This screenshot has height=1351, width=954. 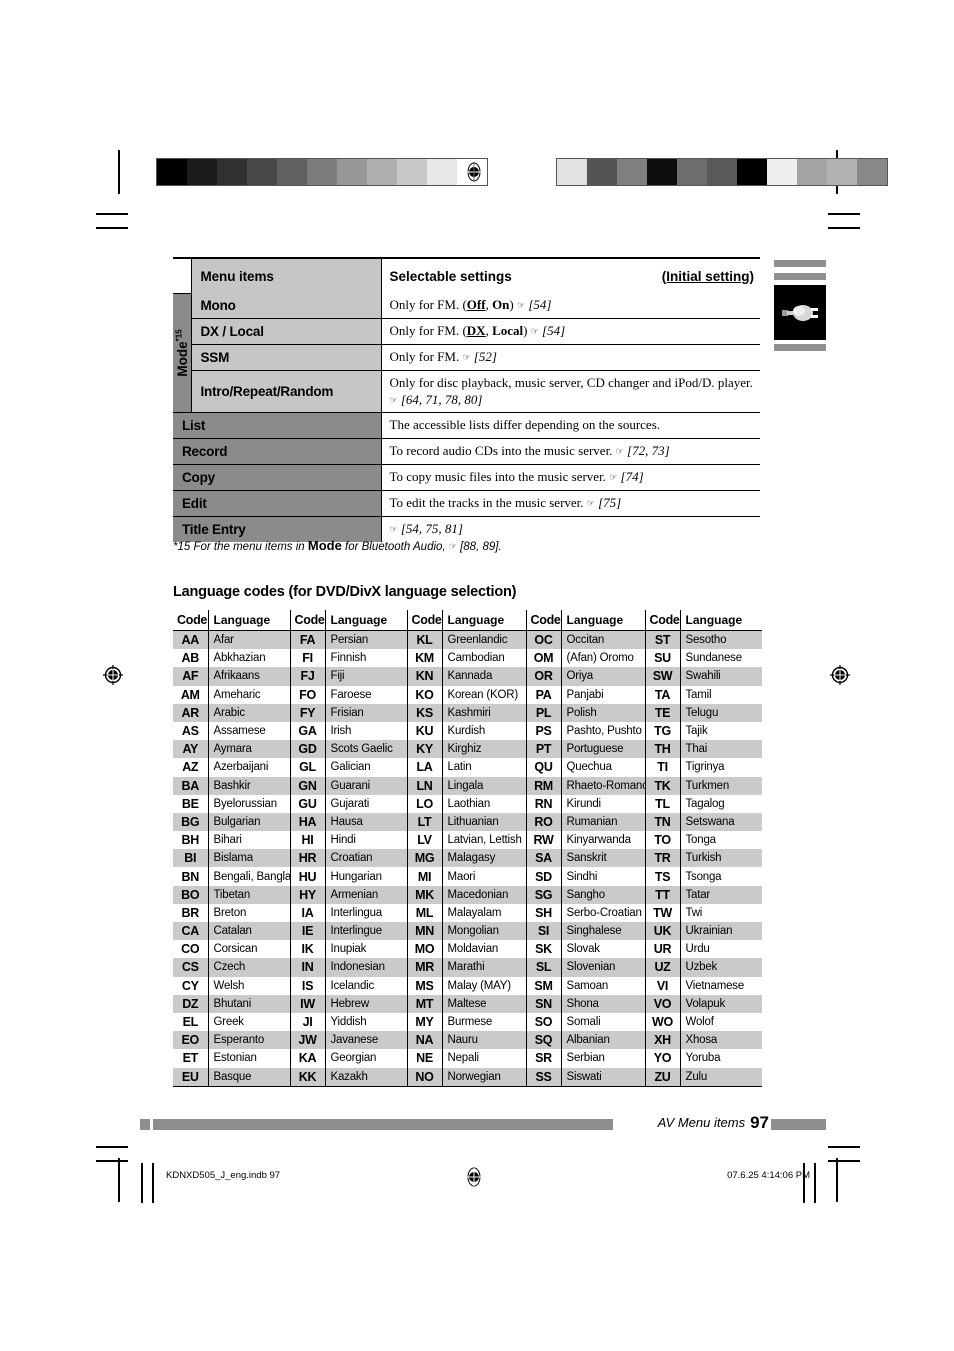 I want to click on language-code: ET, so click(x=191, y=1058).